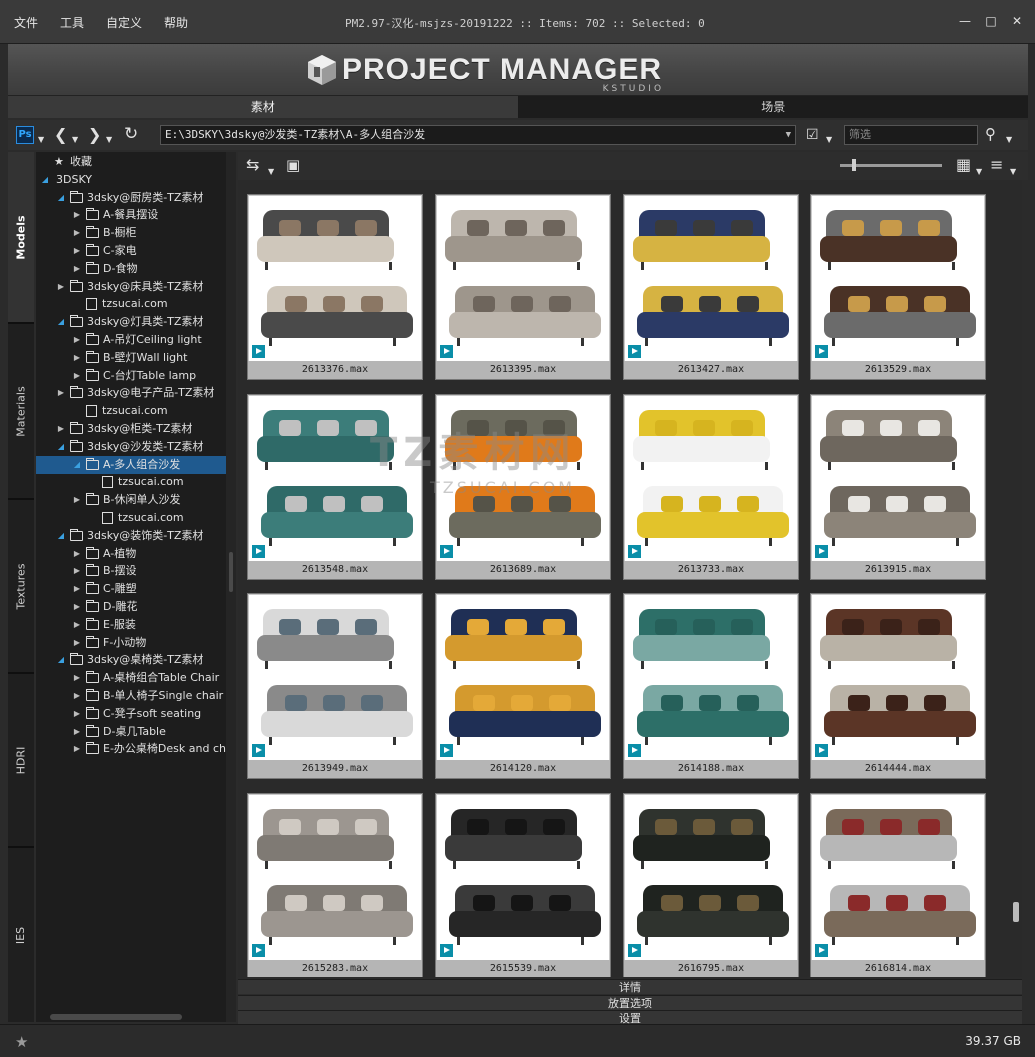  What do you see at coordinates (996, 165) in the screenshot?
I see `sort-icon: ≡` at bounding box center [996, 165].